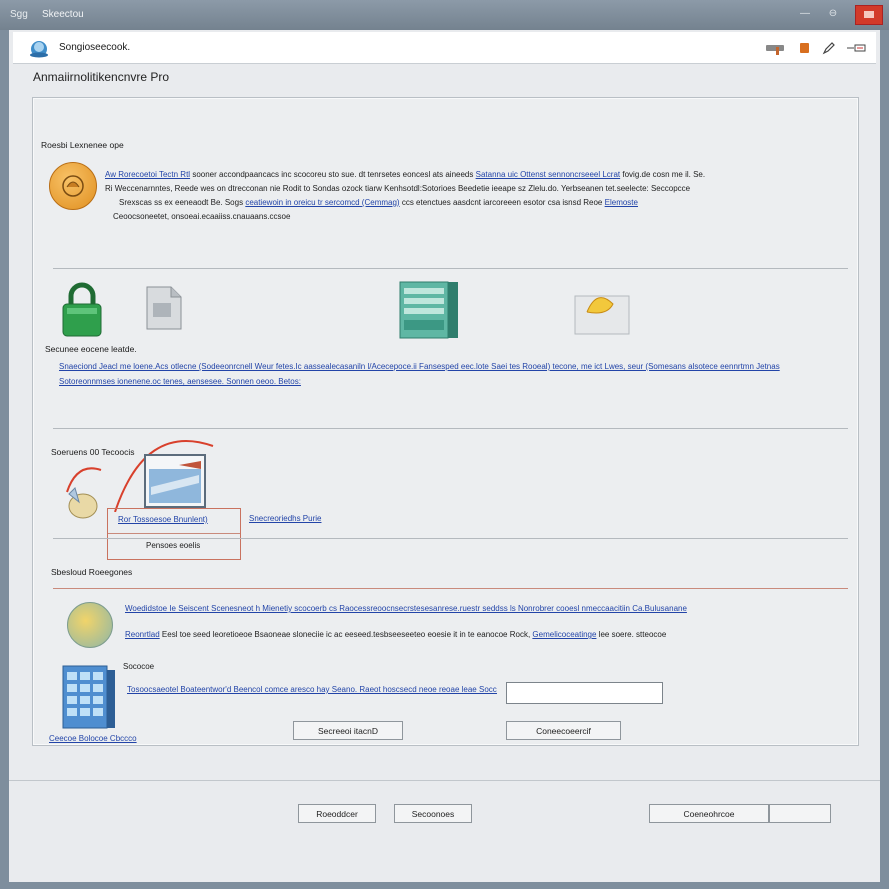 The height and width of the screenshot is (889, 889). I want to click on edit-icon, so click(829, 48).